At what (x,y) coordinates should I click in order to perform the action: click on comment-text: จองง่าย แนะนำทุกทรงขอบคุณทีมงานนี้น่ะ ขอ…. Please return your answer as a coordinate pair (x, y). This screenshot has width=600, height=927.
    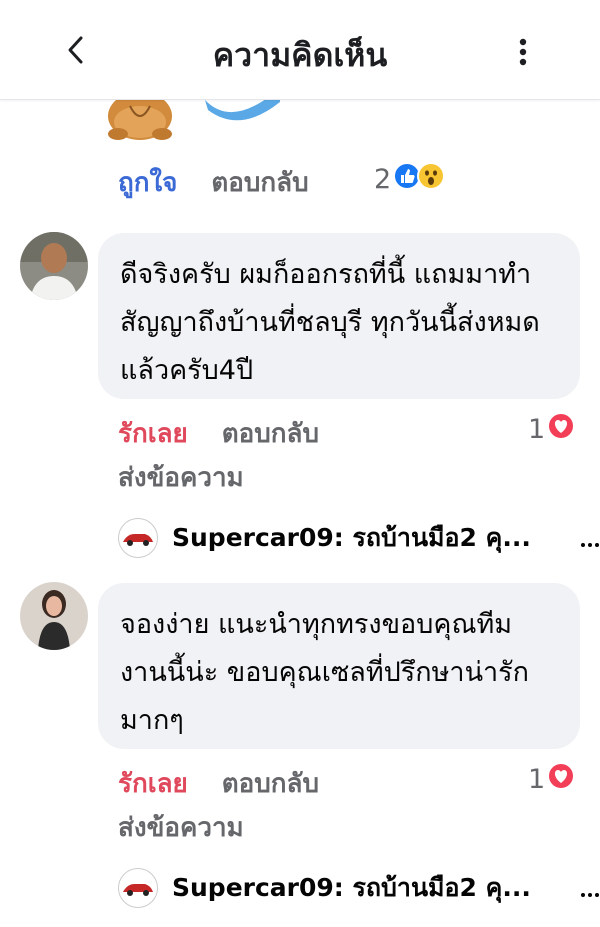
    Looking at the image, I should click on (325, 672).